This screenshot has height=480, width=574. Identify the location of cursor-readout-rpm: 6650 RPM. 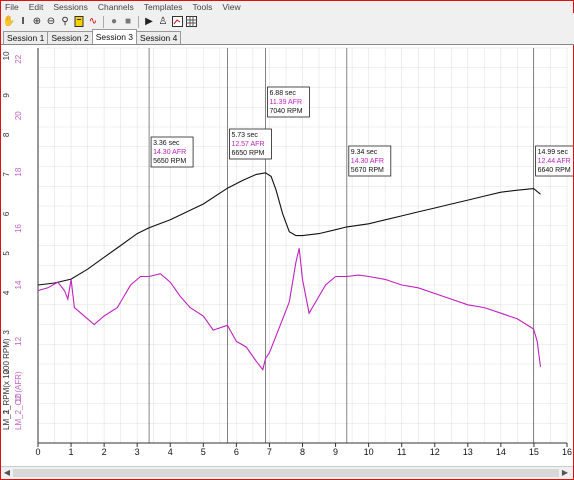
(247, 153).